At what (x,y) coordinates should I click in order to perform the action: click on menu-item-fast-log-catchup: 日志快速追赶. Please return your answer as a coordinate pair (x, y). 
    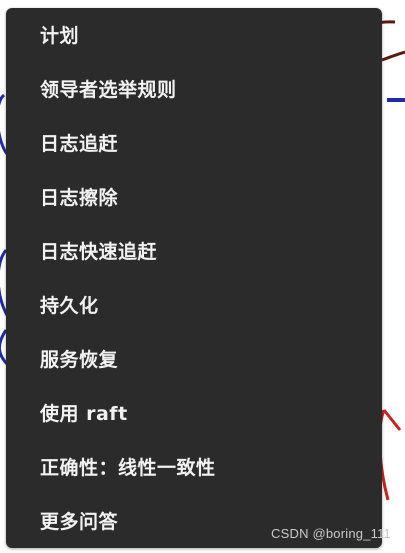
    Looking at the image, I should click on (194, 250).